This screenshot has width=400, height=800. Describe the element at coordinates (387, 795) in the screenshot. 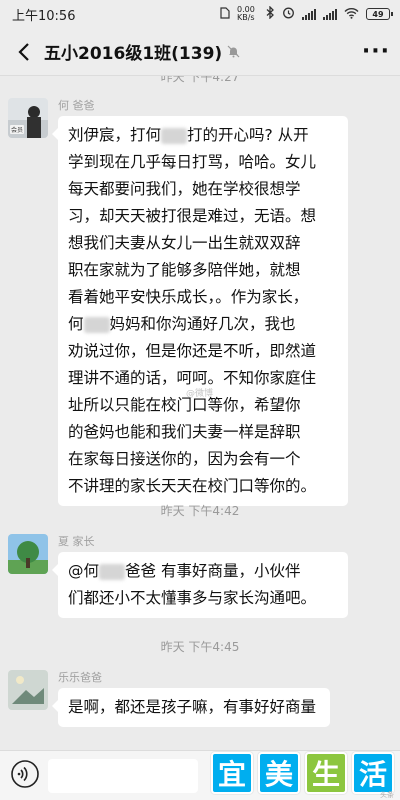

I see `logo-credit: 头条` at that location.